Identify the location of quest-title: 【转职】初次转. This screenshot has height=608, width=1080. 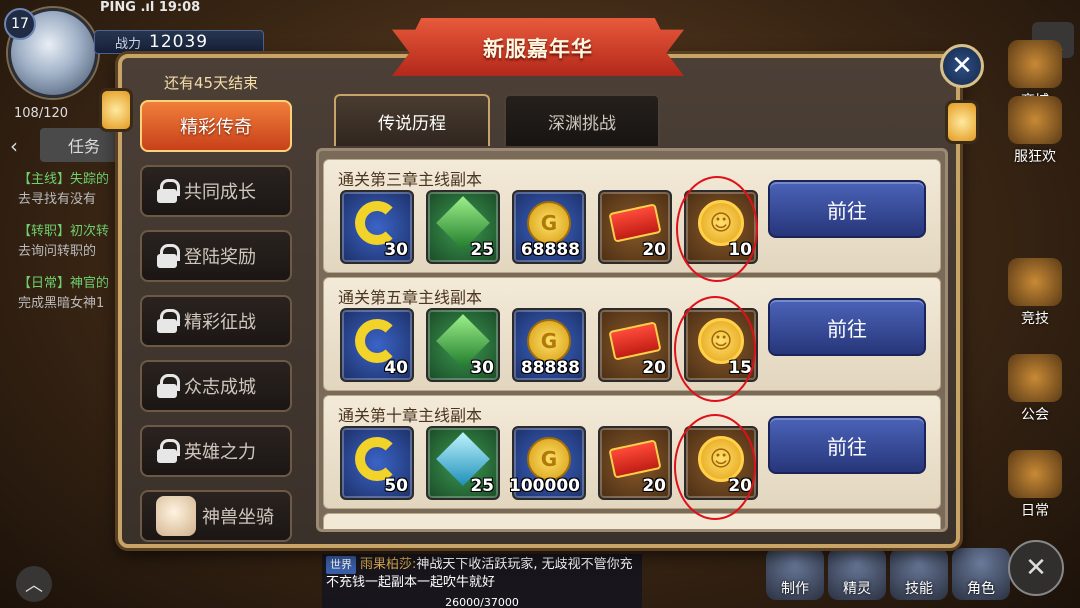
(64, 231).